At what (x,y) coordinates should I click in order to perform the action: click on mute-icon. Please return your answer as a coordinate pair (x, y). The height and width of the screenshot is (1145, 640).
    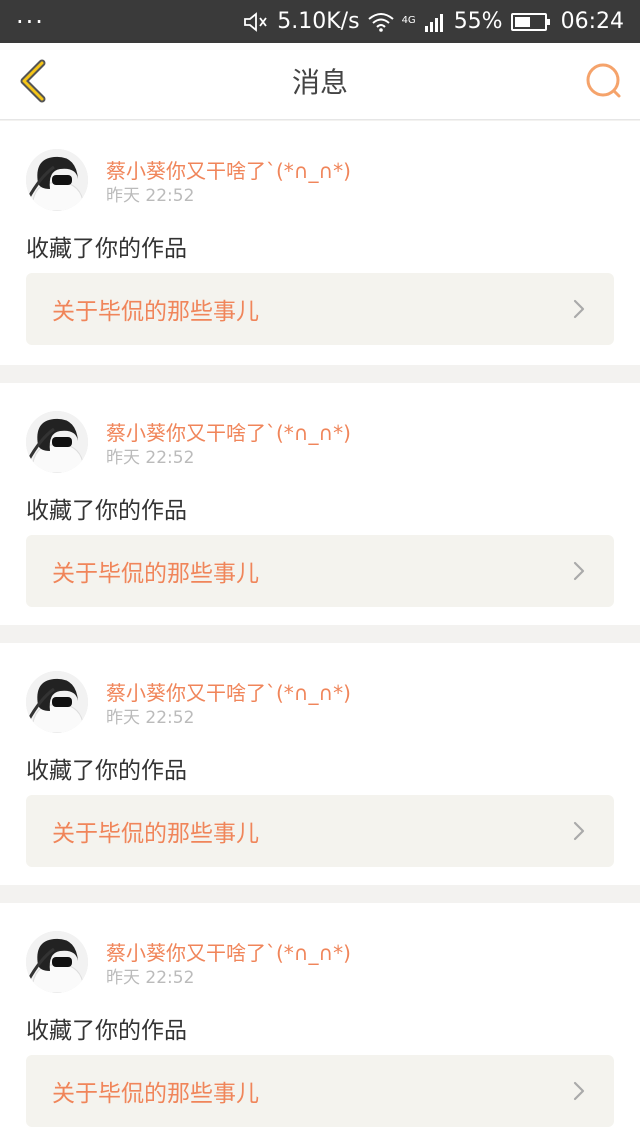
    Looking at the image, I should click on (255, 21).